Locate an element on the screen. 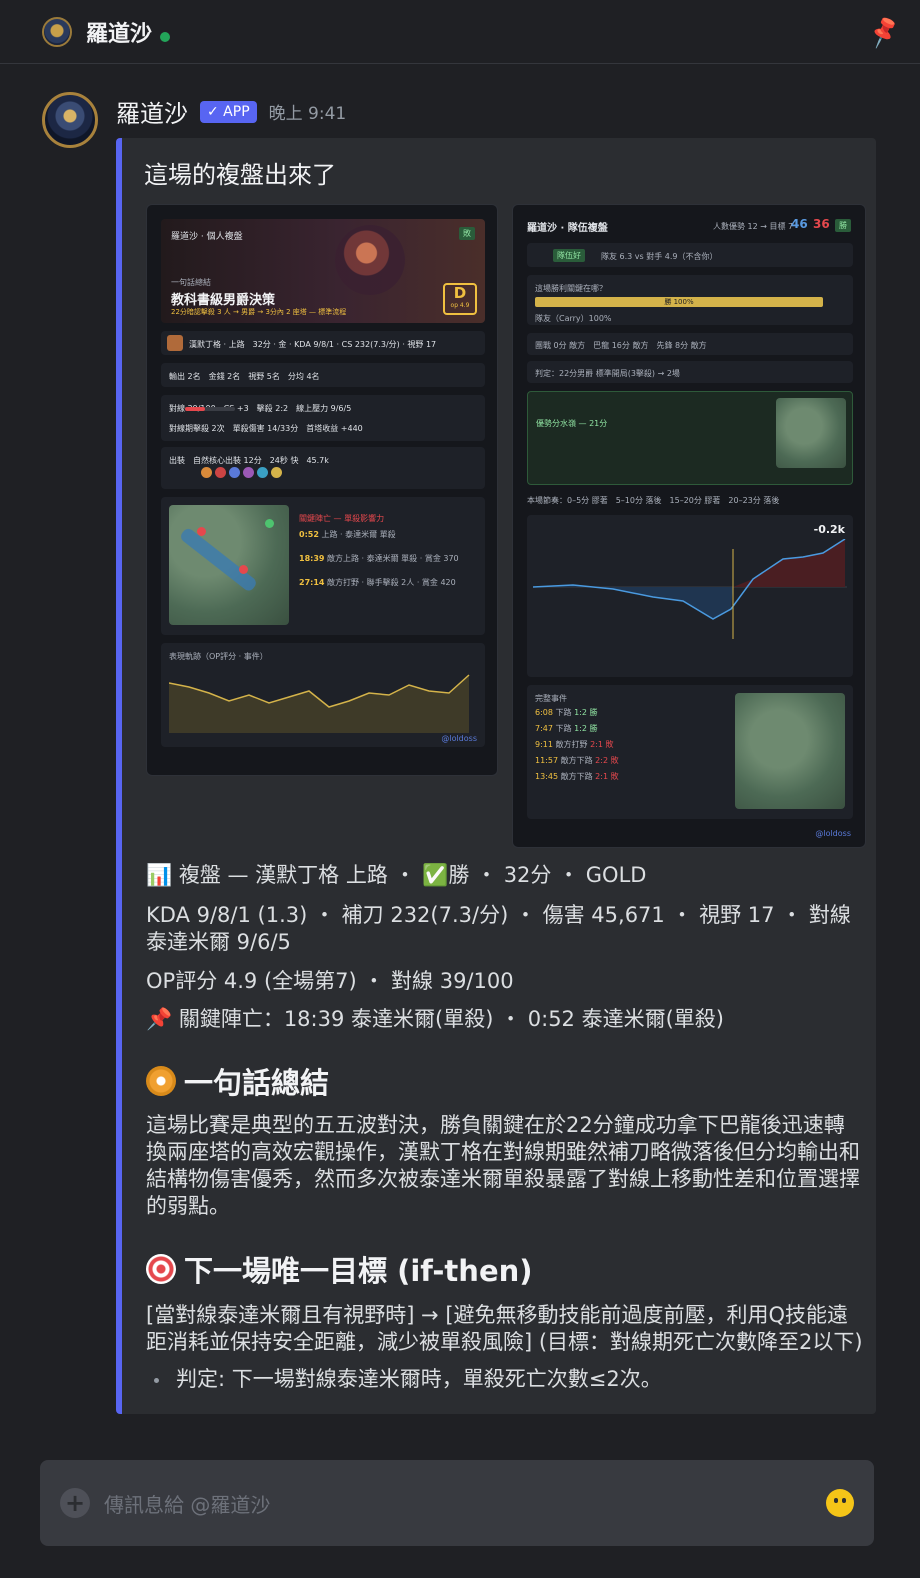 This screenshot has height=1578, width=920. objective-summary: 團戰 0分 敵方 巴龍 16分 敵方 先鋒 8分 敵方 is located at coordinates (621, 345).